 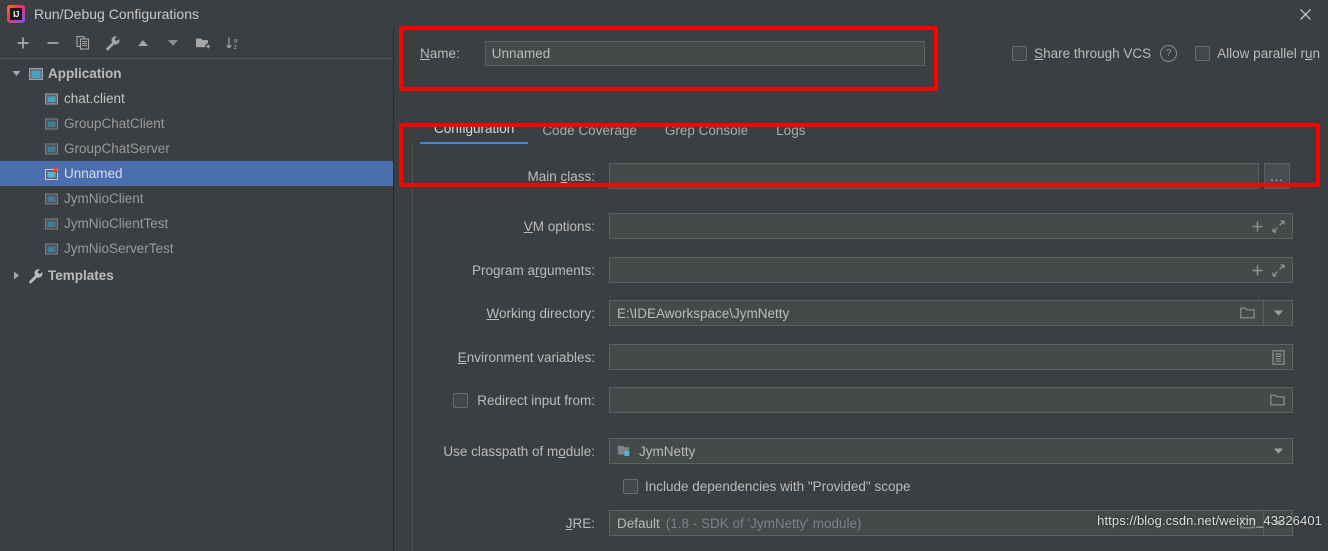 What do you see at coordinates (196, 73) in the screenshot?
I see `tree-group-application: Application` at bounding box center [196, 73].